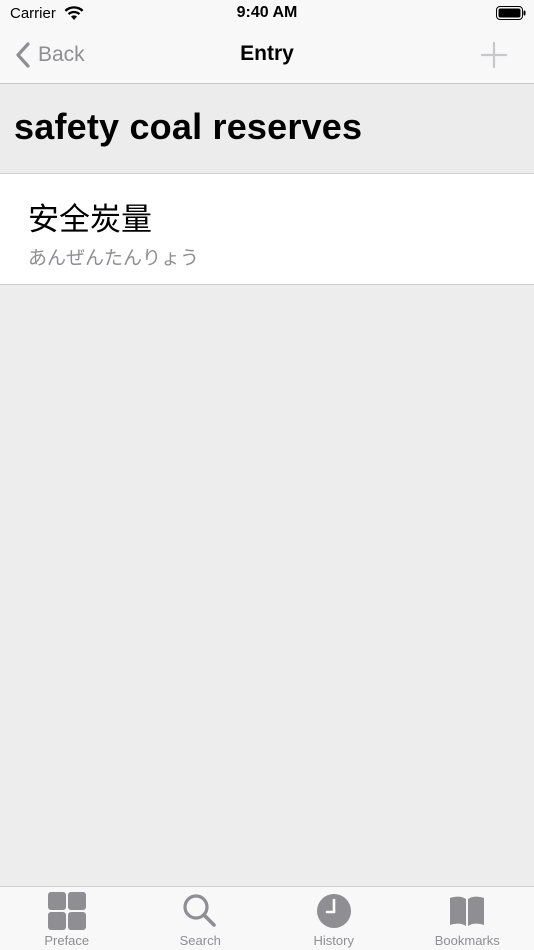  I want to click on tab-label: Bookmarks, so click(467, 940).